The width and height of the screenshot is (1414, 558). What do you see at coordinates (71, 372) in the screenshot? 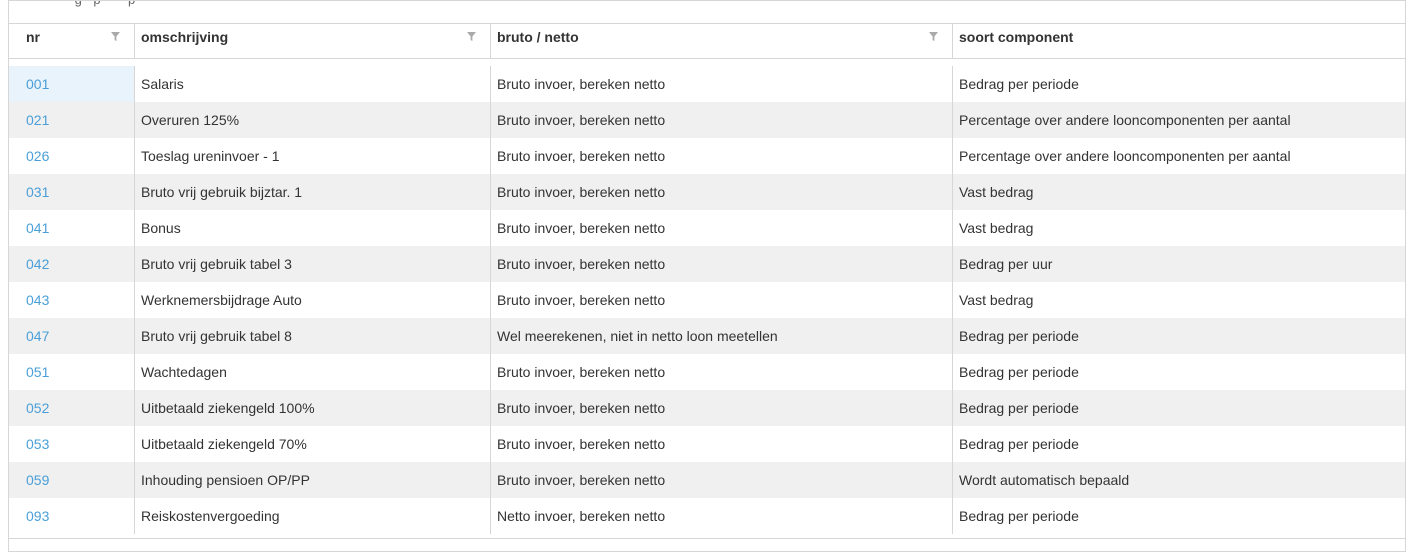
I see `nr-link: 051` at bounding box center [71, 372].